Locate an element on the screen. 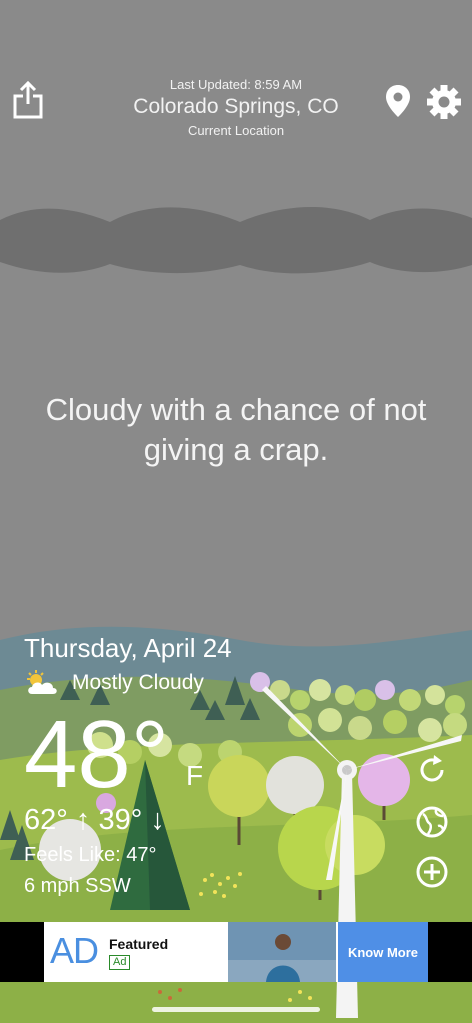 The width and height of the screenshot is (472, 1023). ad-title: Featured is located at coordinates (138, 944).